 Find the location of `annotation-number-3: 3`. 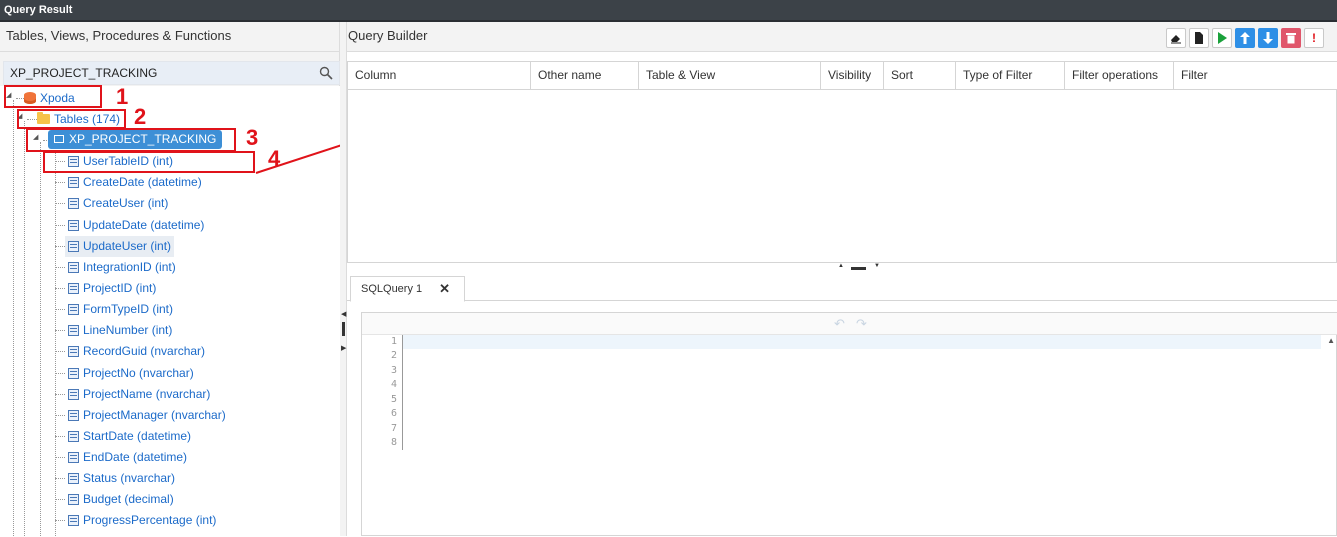

annotation-number-3: 3 is located at coordinates (252, 137).